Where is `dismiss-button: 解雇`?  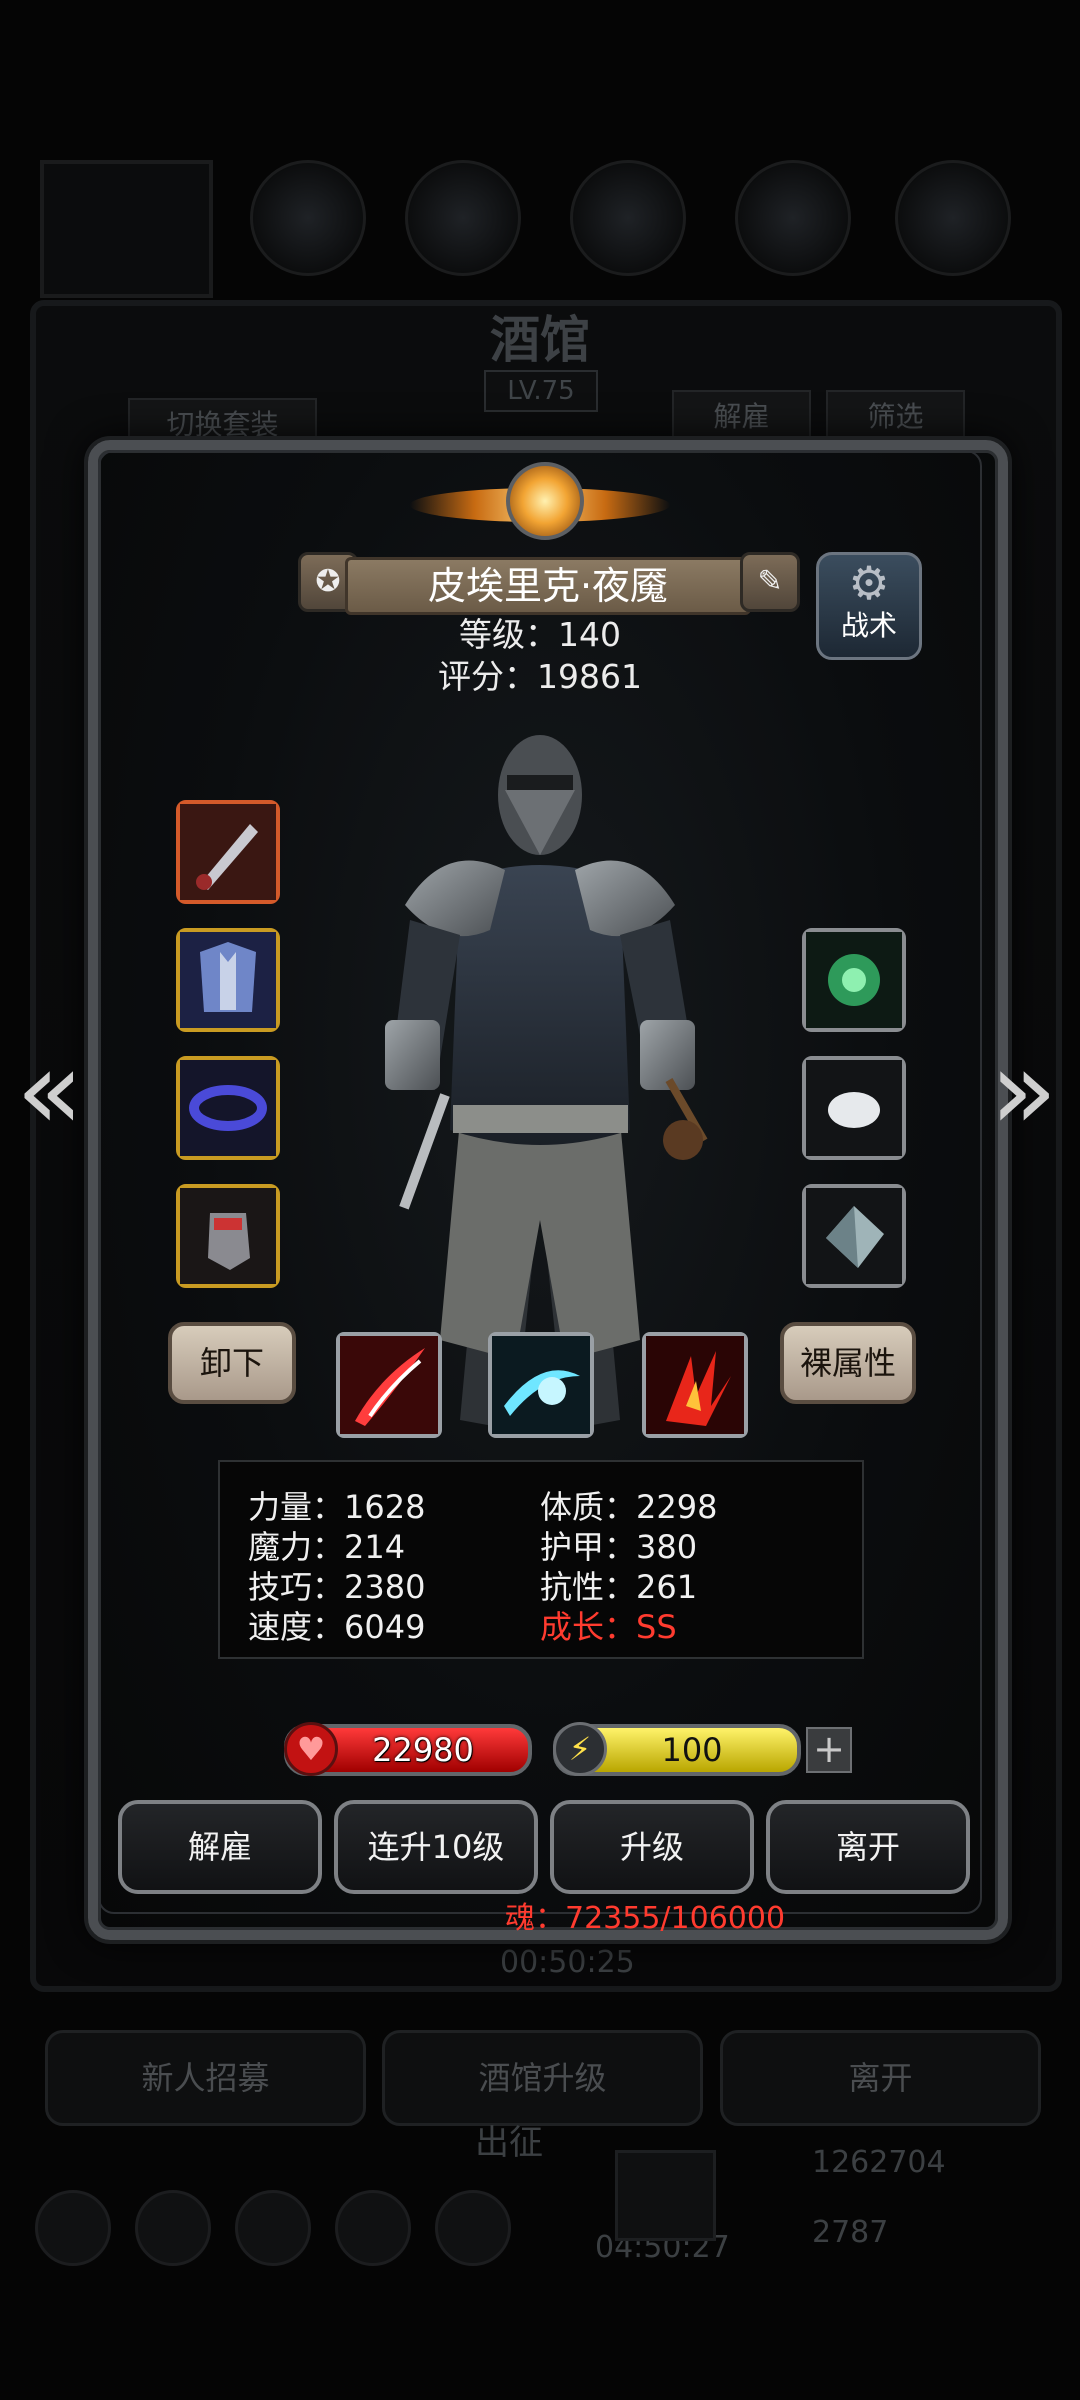 dismiss-button: 解雇 is located at coordinates (220, 1847).